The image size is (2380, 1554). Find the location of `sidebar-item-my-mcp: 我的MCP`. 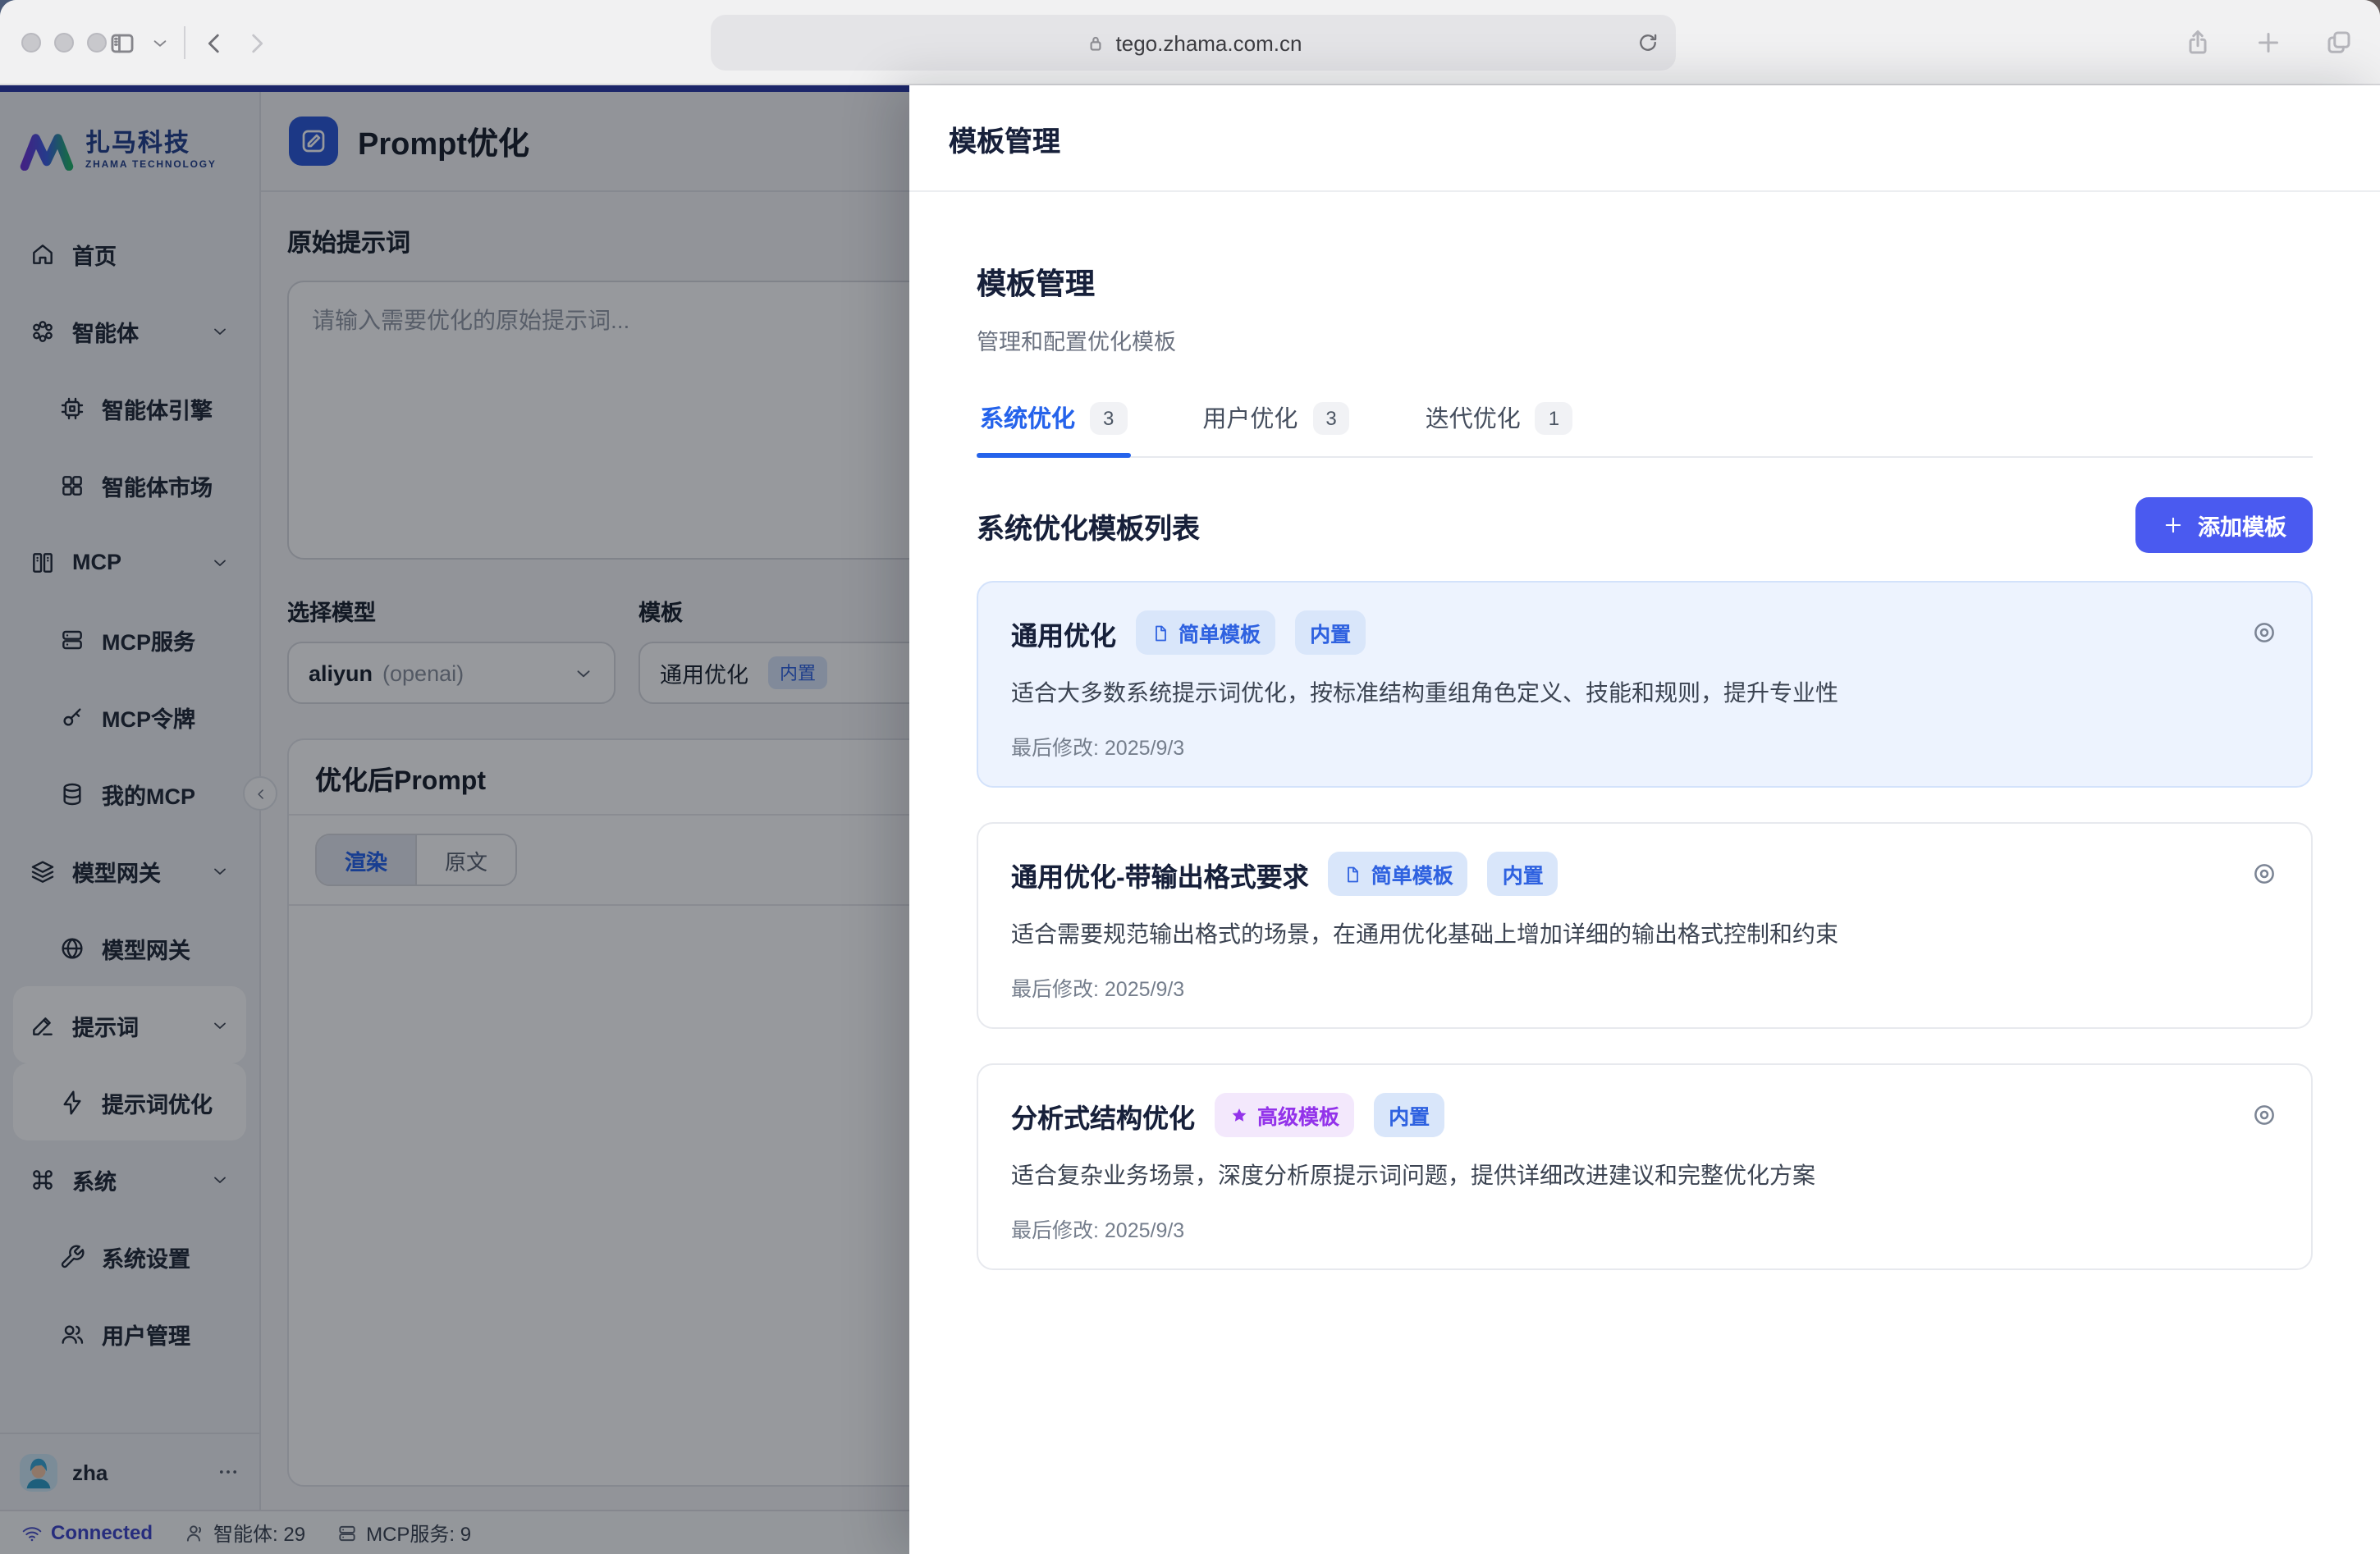

sidebar-item-my-mcp: 我的MCP is located at coordinates (129, 794).